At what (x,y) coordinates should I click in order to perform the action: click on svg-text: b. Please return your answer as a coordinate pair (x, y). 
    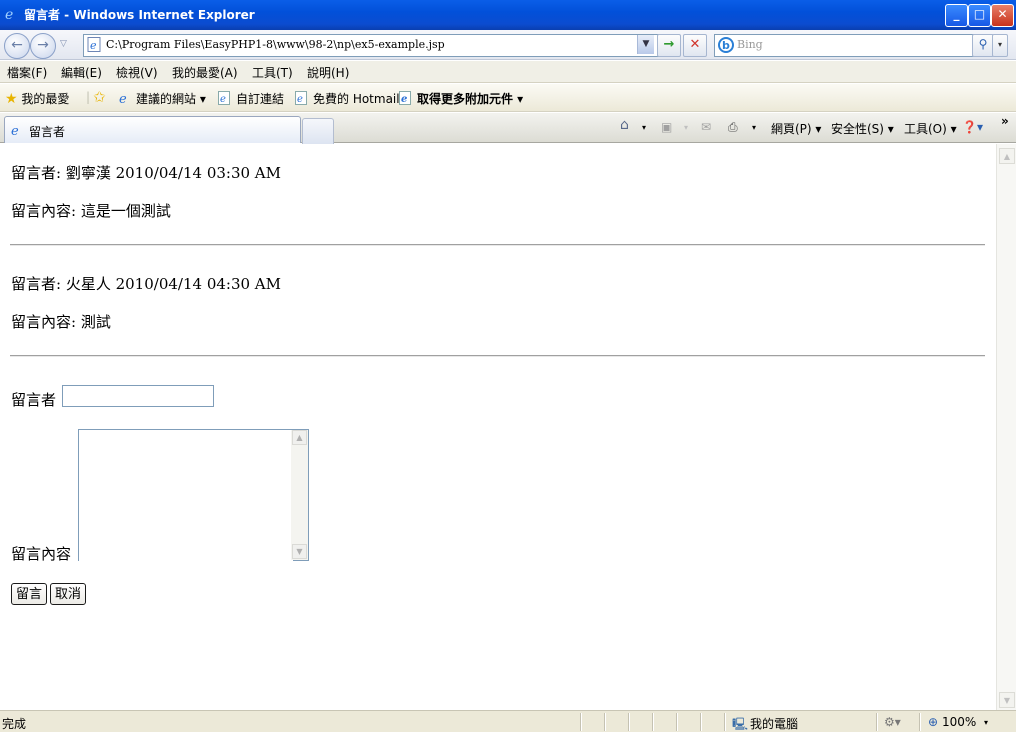
    Looking at the image, I should click on (726, 45).